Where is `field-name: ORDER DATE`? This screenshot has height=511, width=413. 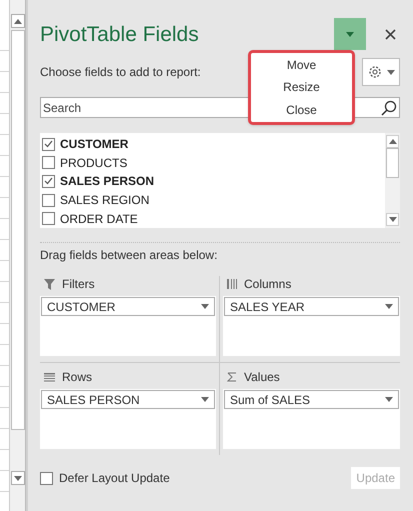
field-name: ORDER DATE is located at coordinates (99, 219).